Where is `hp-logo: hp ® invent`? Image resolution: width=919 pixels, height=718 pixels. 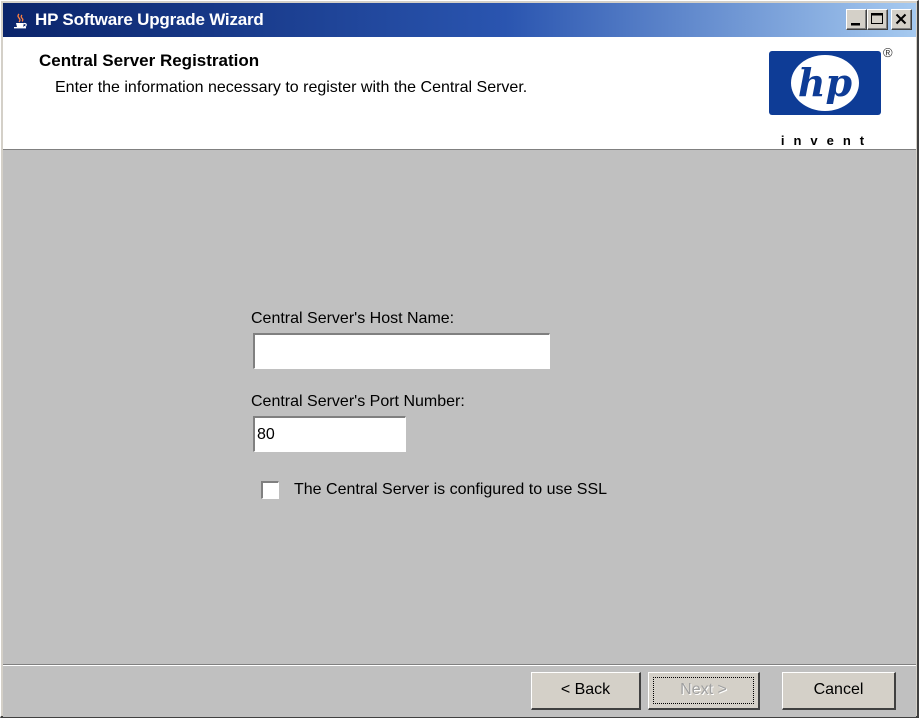
hp-logo: hp ® invent is located at coordinates (830, 96).